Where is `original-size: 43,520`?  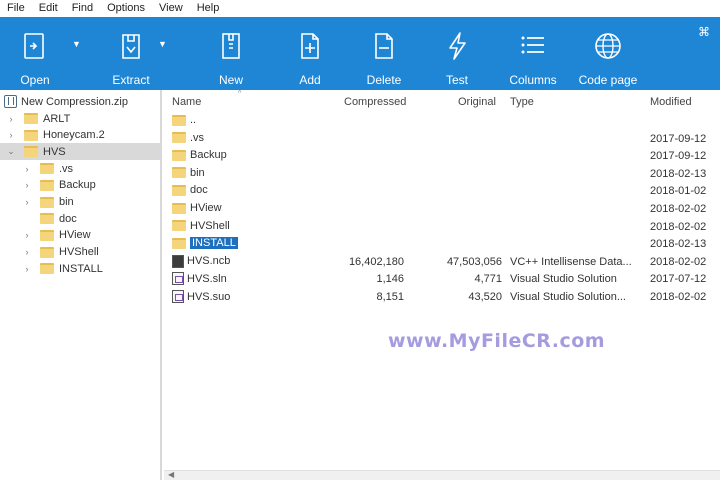
original-size: 43,520 is located at coordinates (485, 297).